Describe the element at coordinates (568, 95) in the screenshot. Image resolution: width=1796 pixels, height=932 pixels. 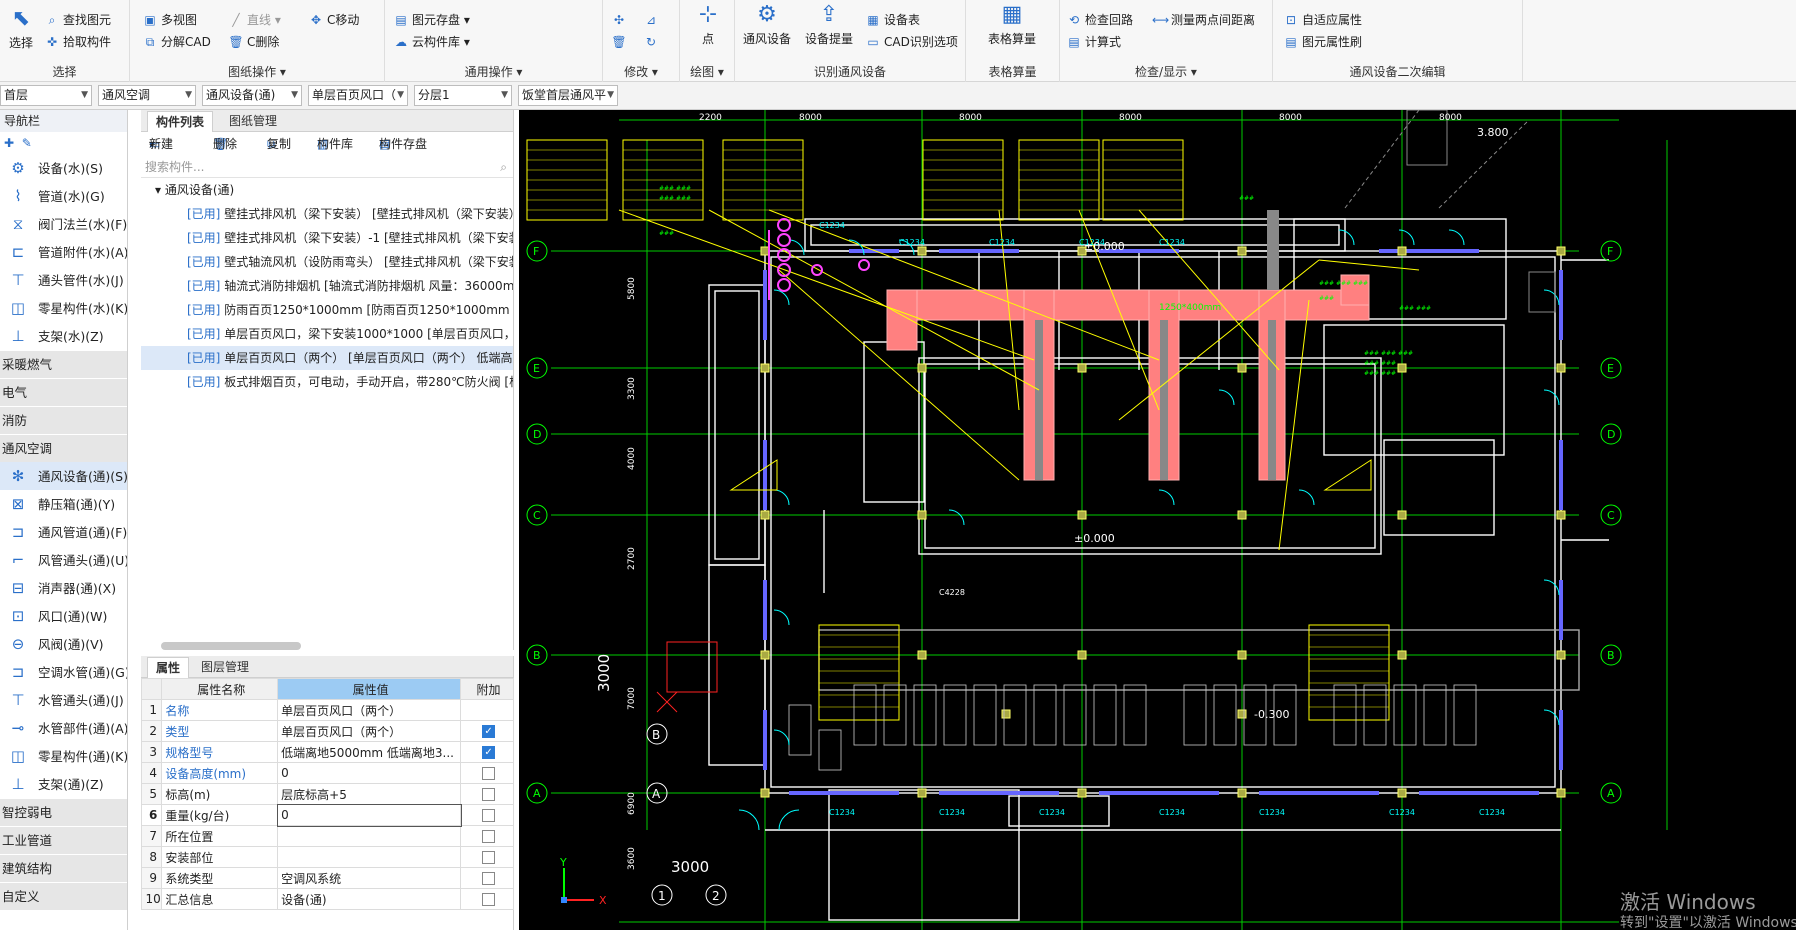
I see `drawing-select: 饭堂首层通风平 ▼` at that location.